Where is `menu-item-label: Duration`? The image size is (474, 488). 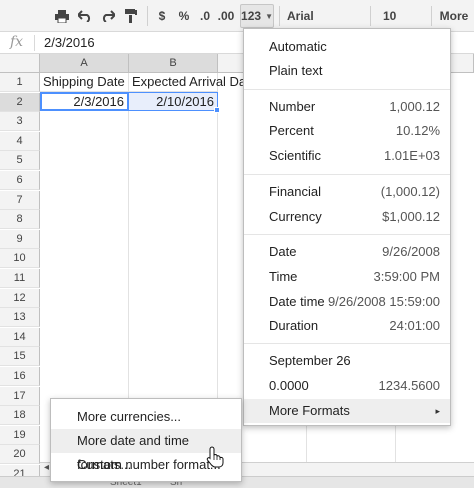 menu-item-label: Duration is located at coordinates (294, 325).